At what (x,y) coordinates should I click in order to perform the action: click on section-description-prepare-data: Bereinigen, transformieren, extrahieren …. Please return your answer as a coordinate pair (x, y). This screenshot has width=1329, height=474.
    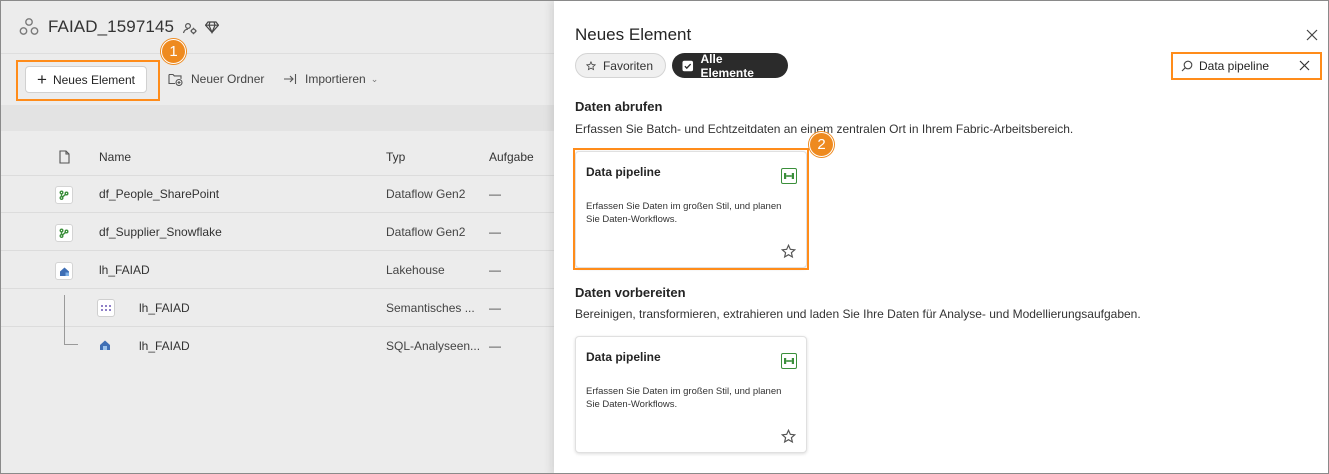
    Looking at the image, I should click on (858, 314).